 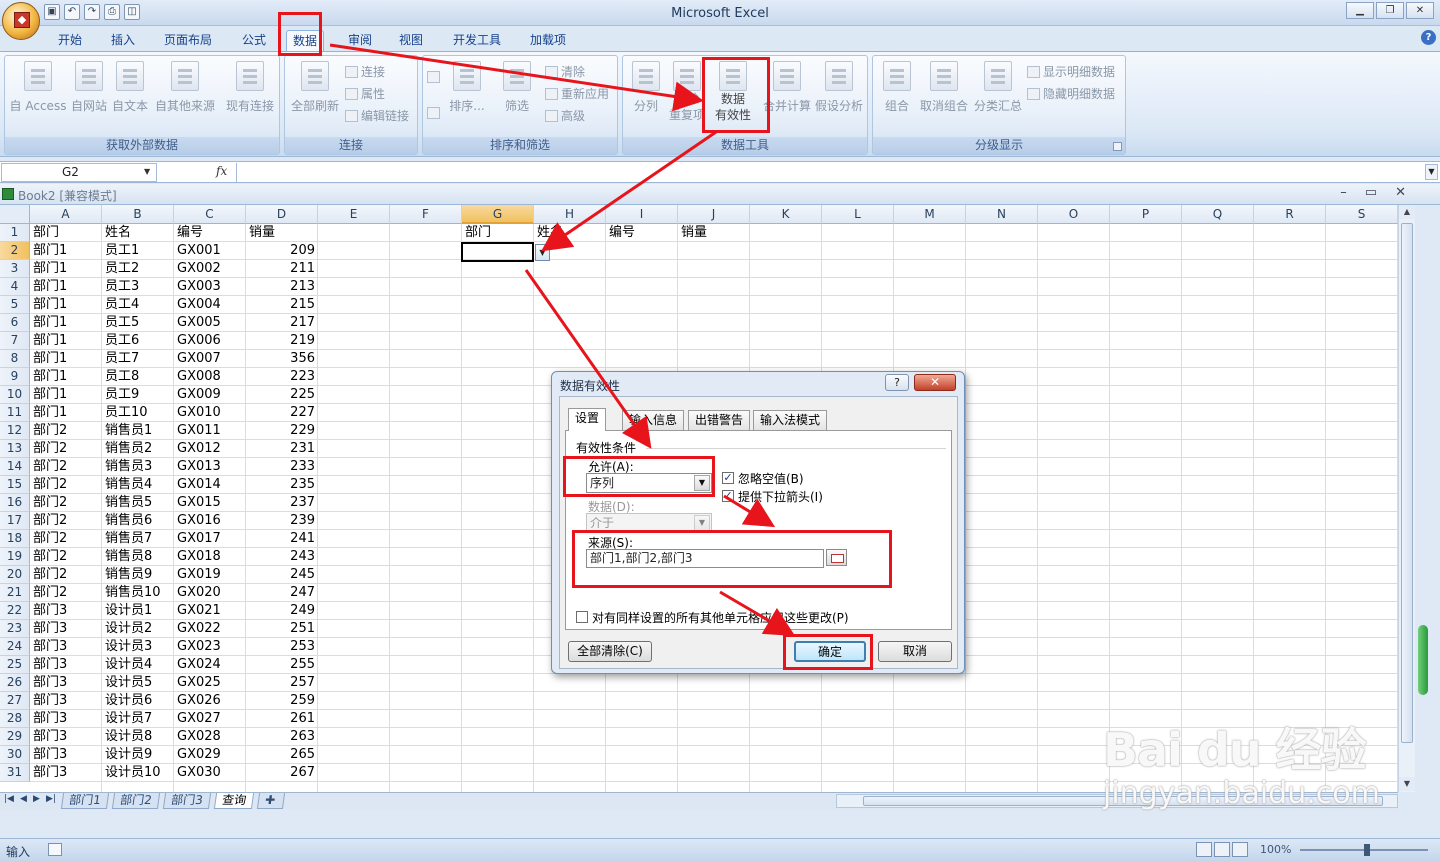 I want to click on tab-input-message: 输入信息, so click(x=653, y=420).